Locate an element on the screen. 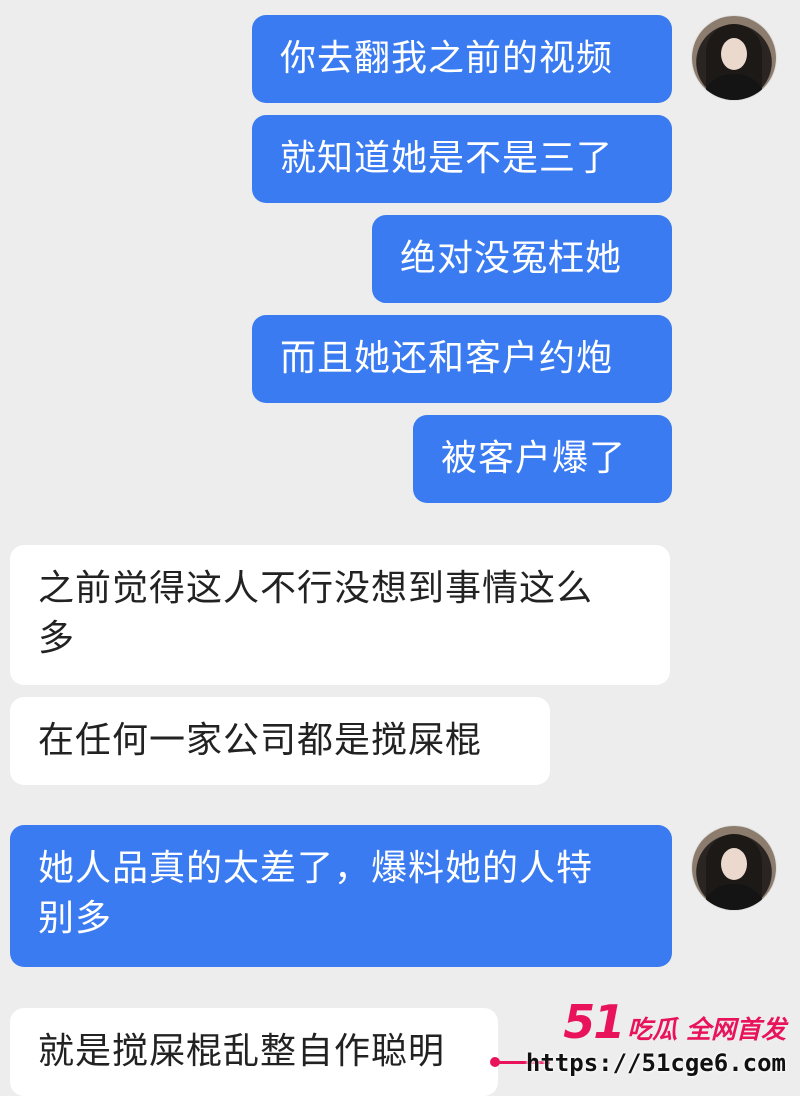  site-watermark: 51 吃瓜 全网首发 https://51cge6.com is located at coordinates (641, 1041).